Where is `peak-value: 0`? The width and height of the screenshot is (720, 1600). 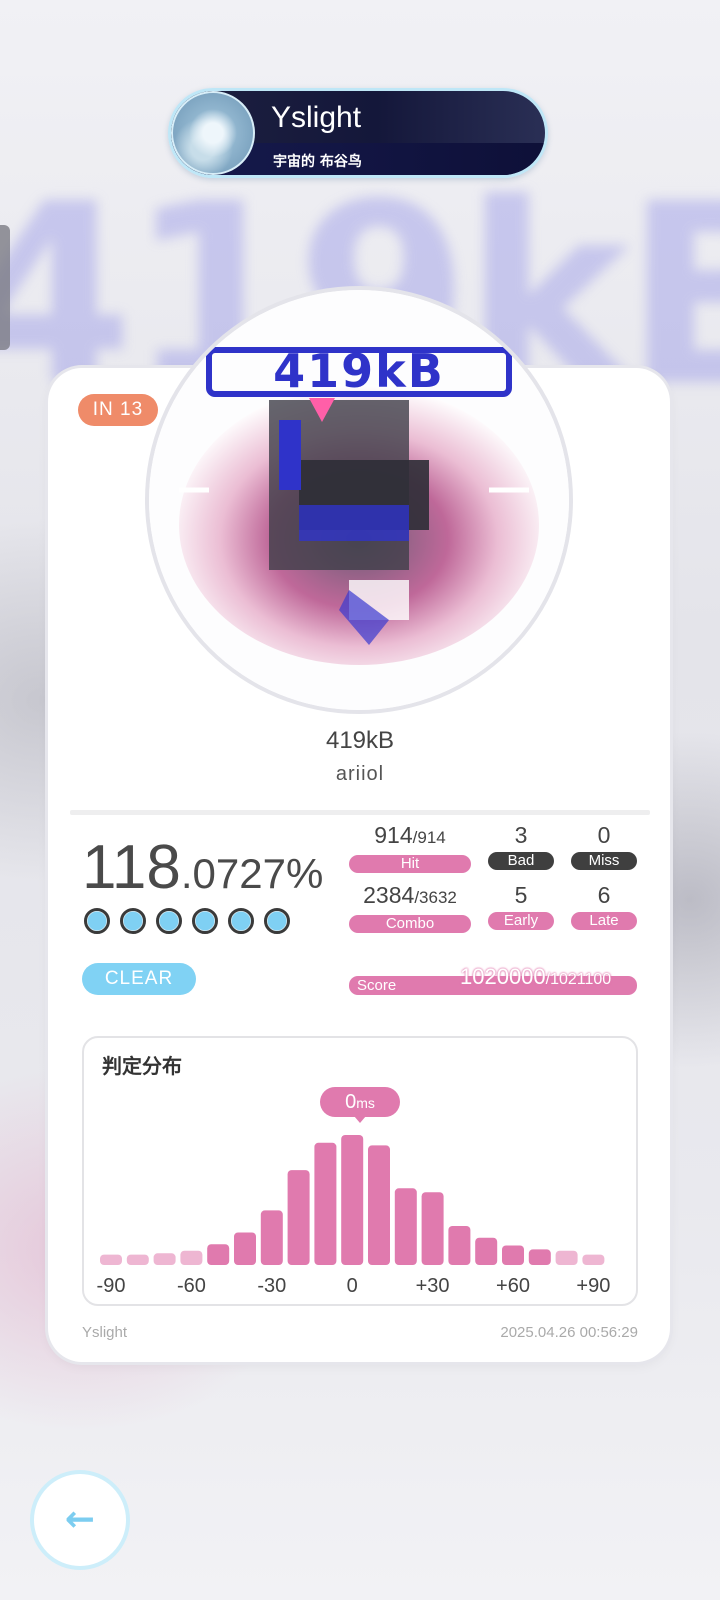
peak-value: 0 is located at coordinates (351, 1102).